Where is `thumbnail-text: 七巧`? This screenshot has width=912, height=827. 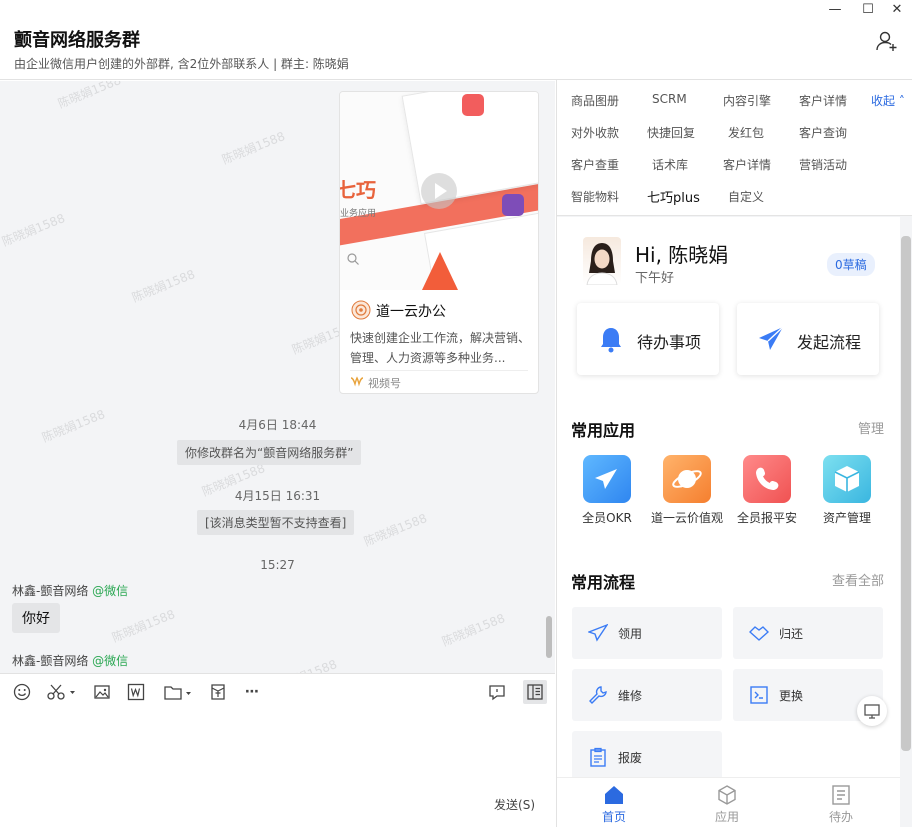 thumbnail-text: 七巧 is located at coordinates (358, 190).